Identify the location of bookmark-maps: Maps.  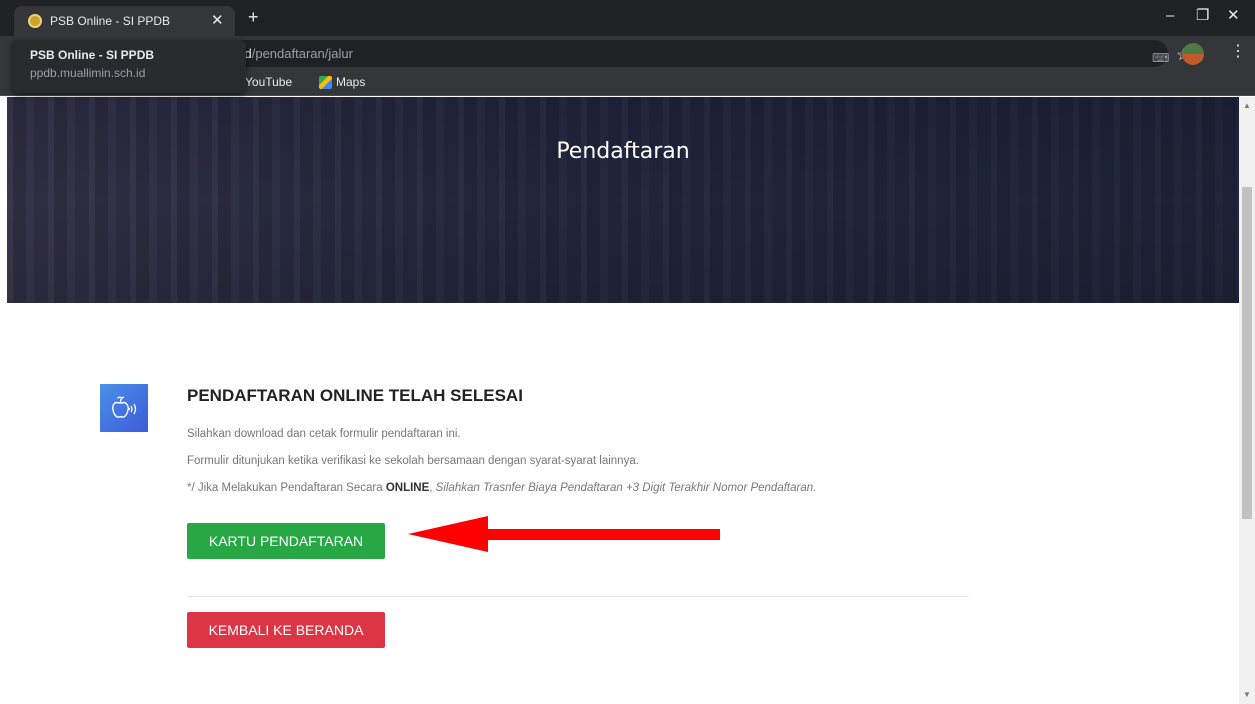
(350, 82).